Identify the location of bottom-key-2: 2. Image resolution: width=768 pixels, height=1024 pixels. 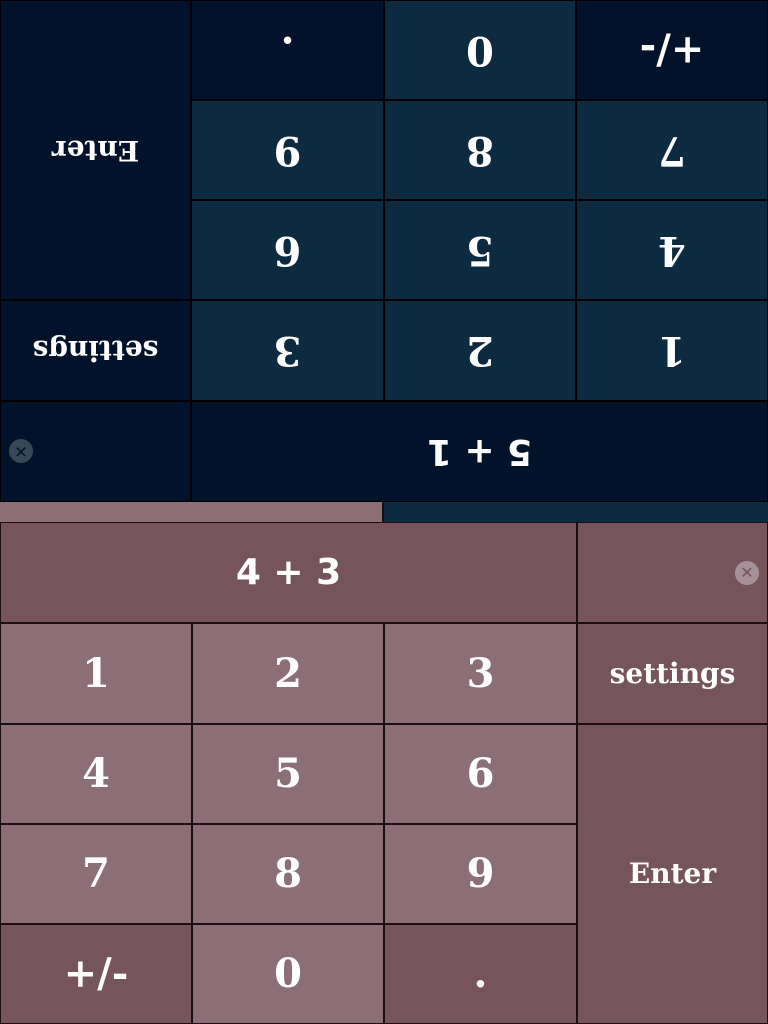
(288, 673).